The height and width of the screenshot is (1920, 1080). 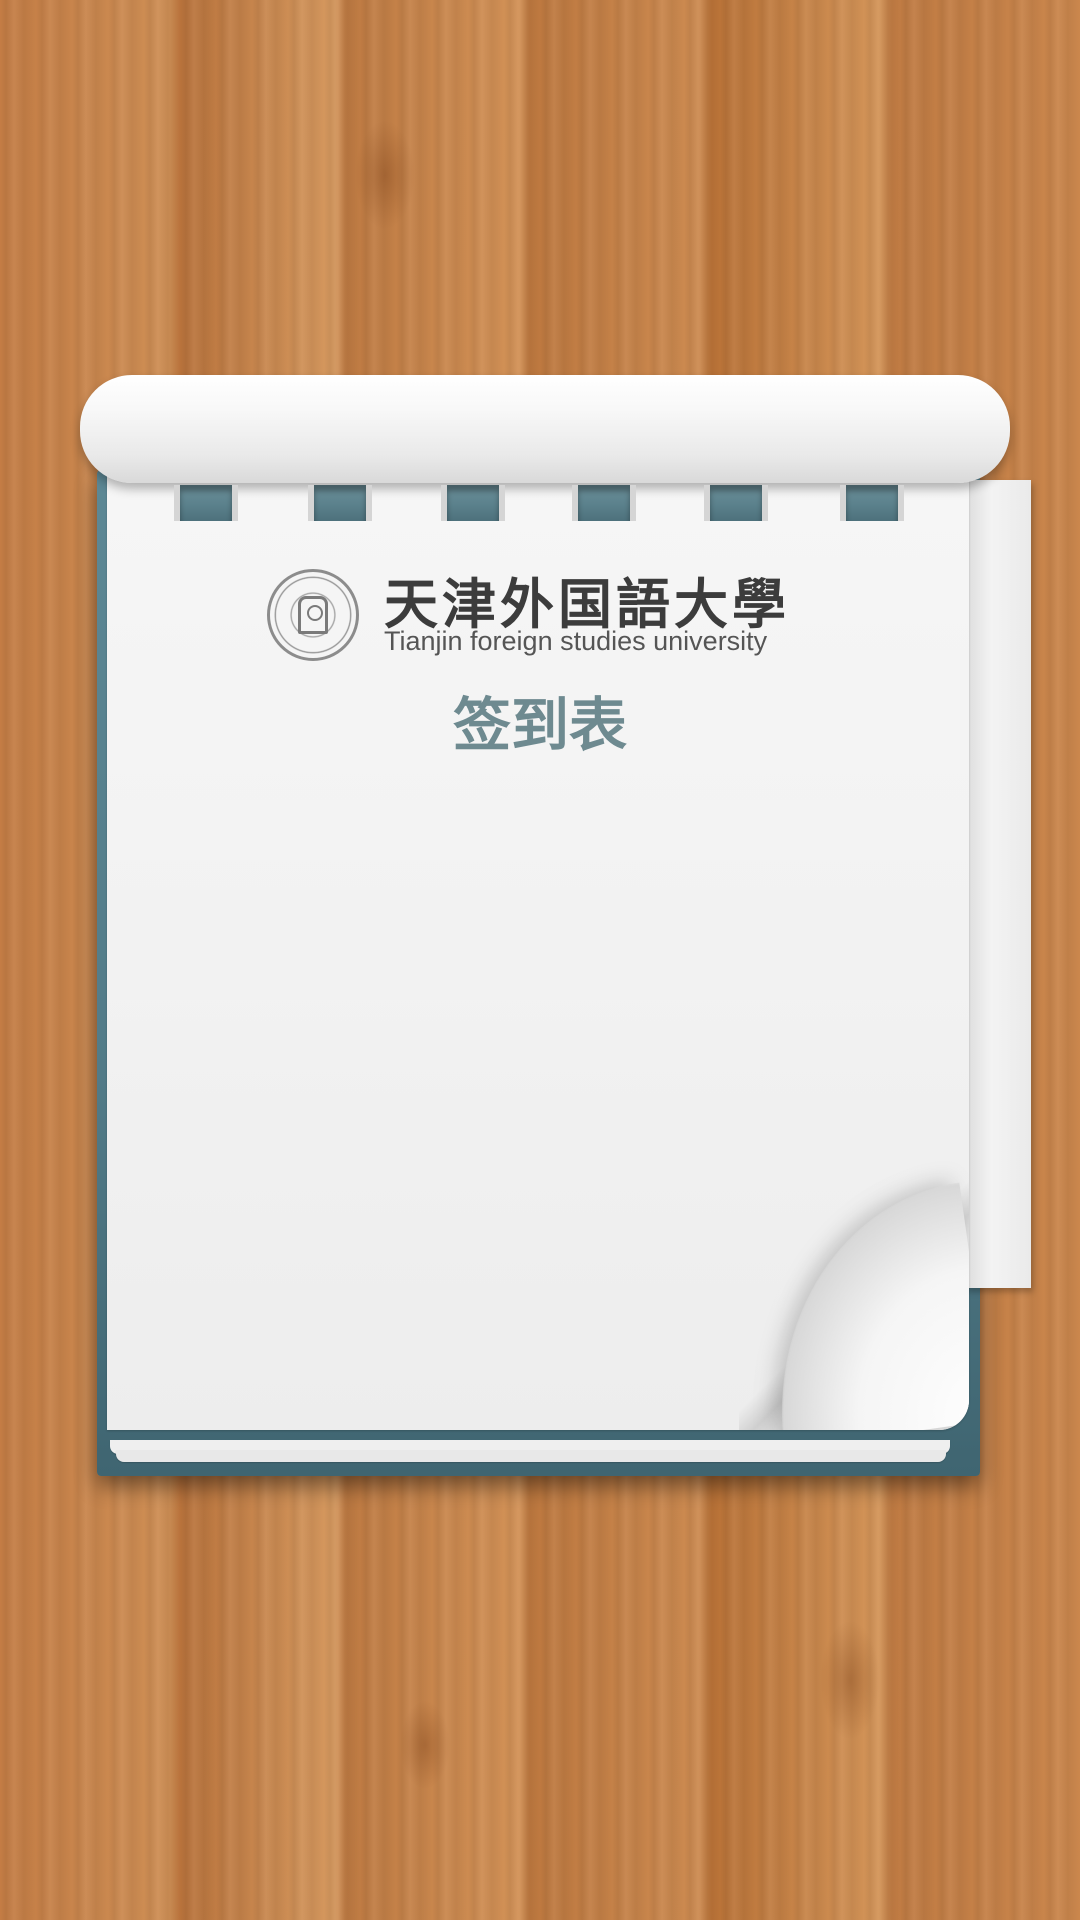 What do you see at coordinates (998, 884) in the screenshot?
I see `notepad-side-sheet` at bounding box center [998, 884].